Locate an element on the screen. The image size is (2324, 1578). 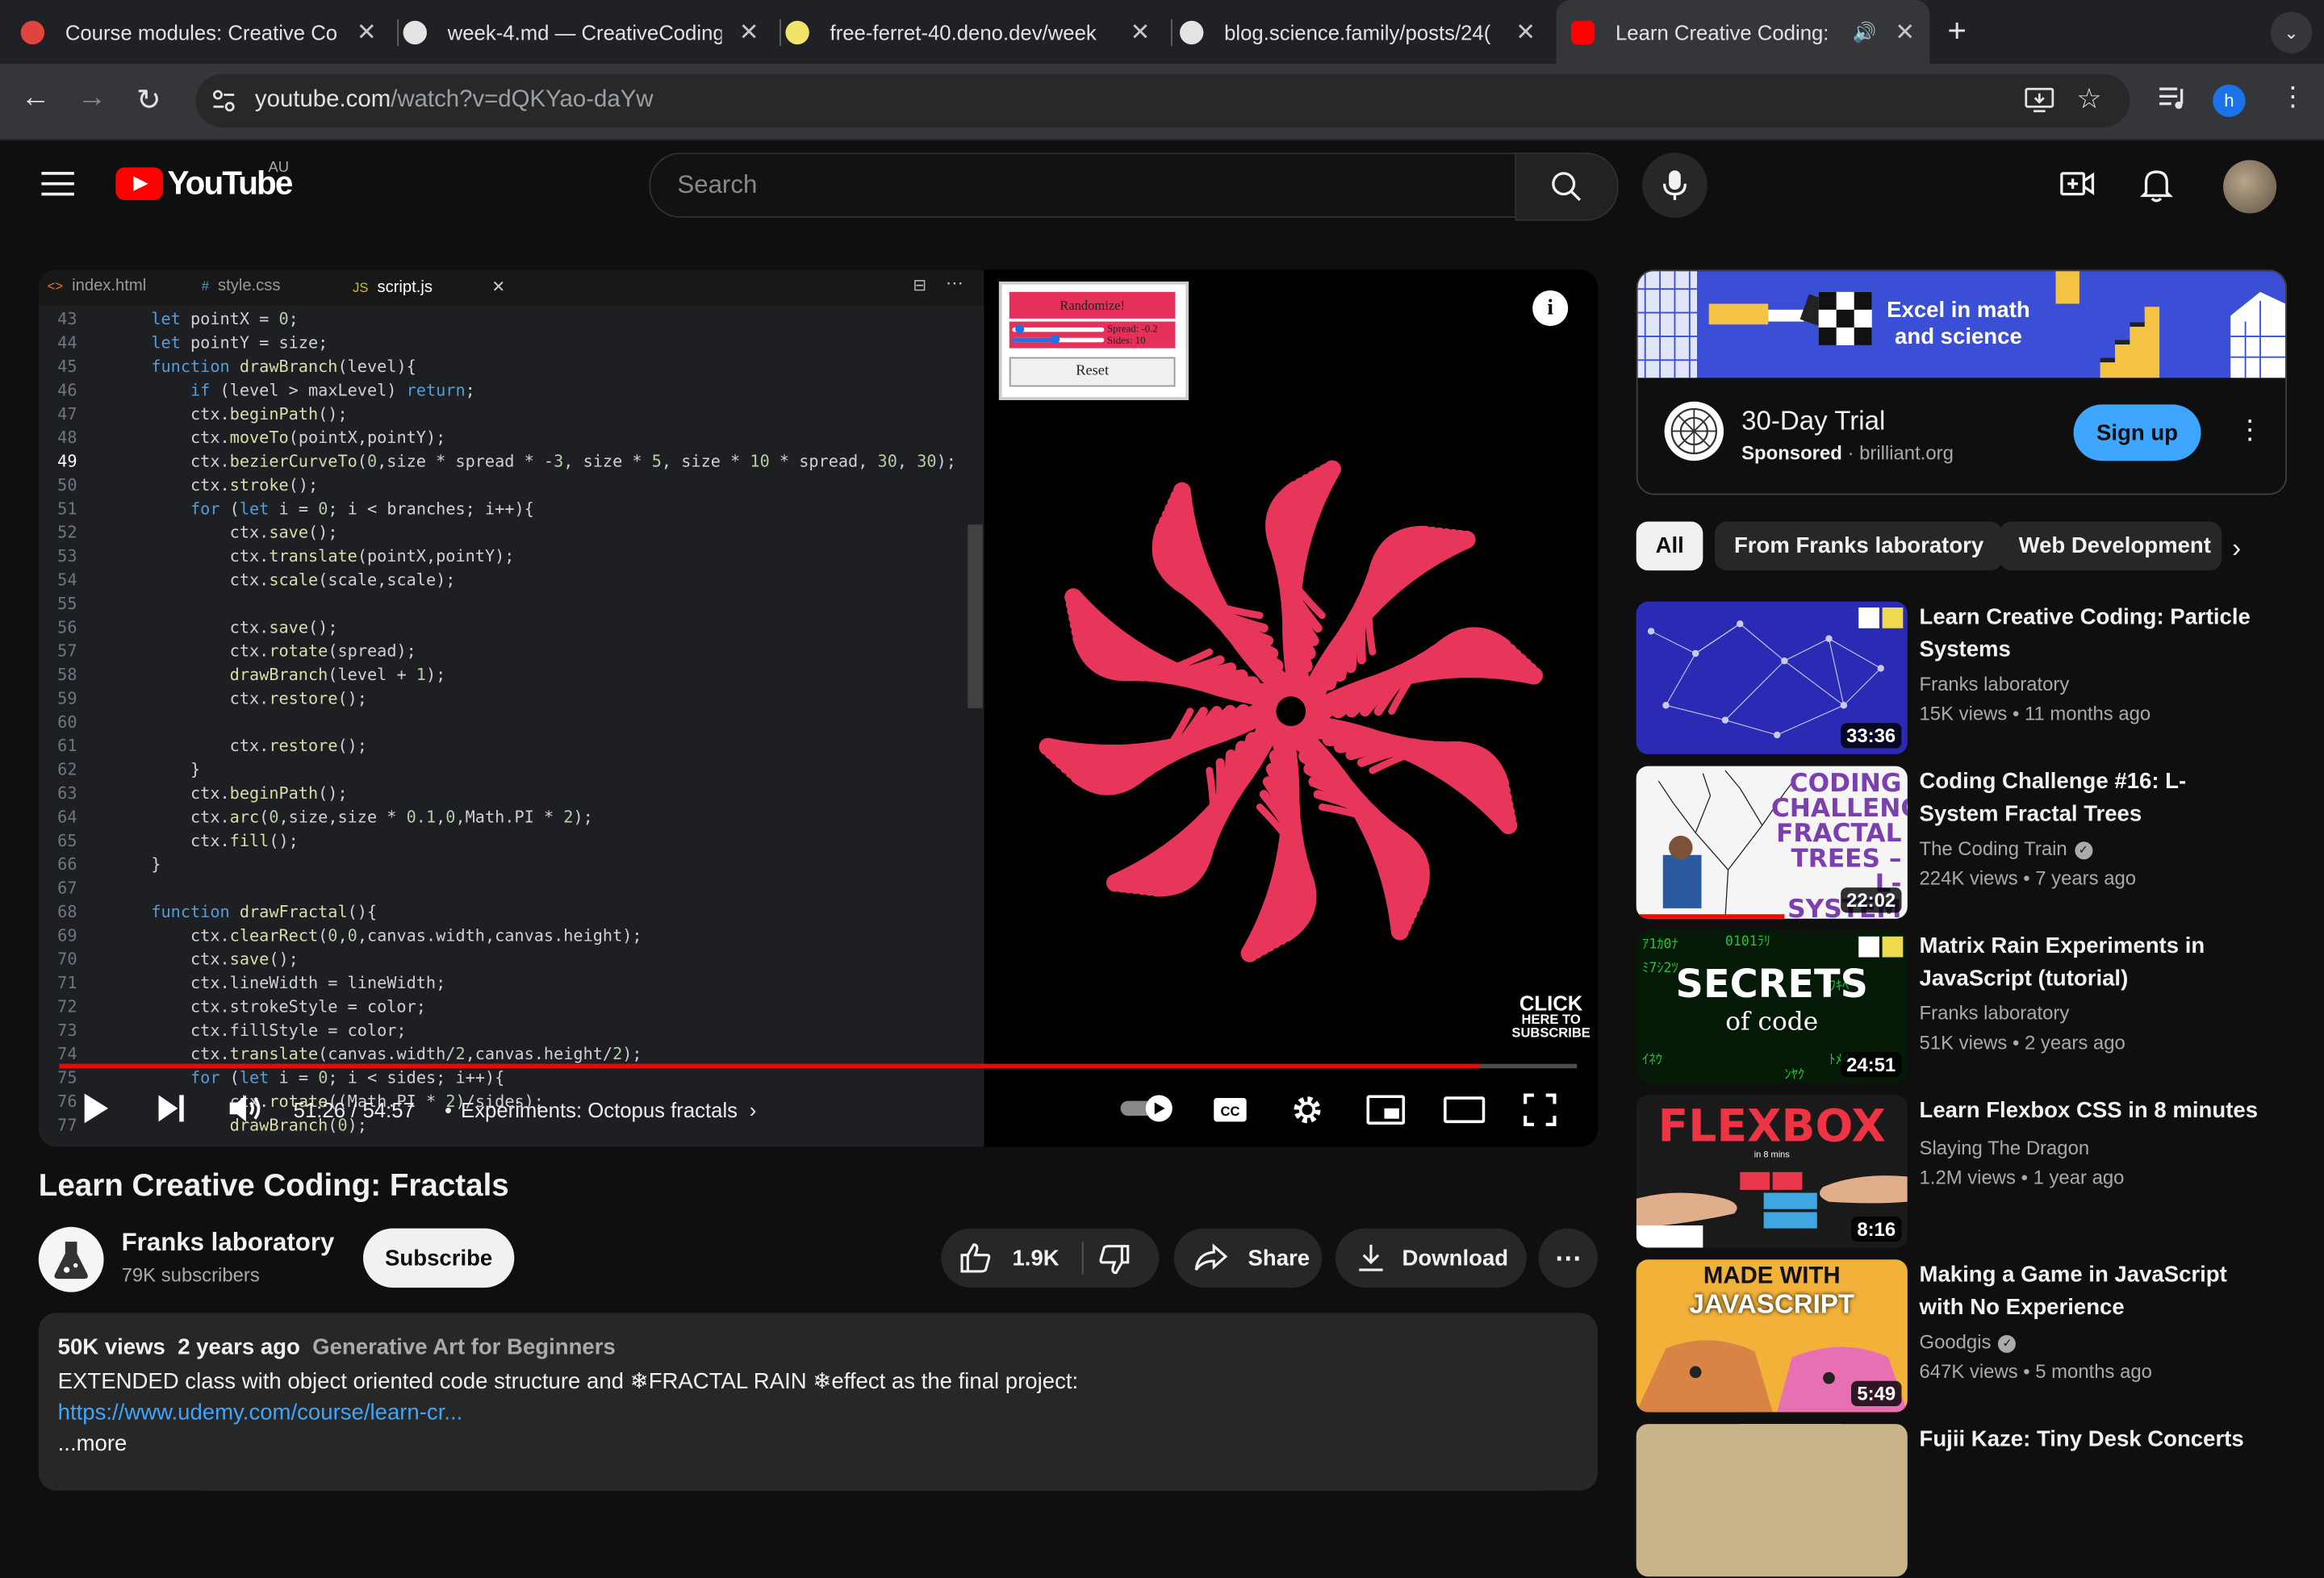
recommendation-channel: Goodgis ✓ is located at coordinates (1968, 1341).